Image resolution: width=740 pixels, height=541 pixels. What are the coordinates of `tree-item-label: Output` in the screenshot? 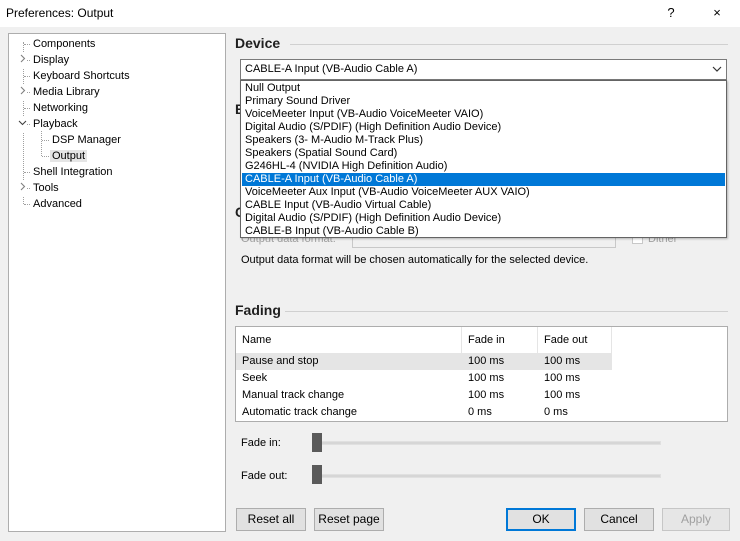 It's located at (69, 156).